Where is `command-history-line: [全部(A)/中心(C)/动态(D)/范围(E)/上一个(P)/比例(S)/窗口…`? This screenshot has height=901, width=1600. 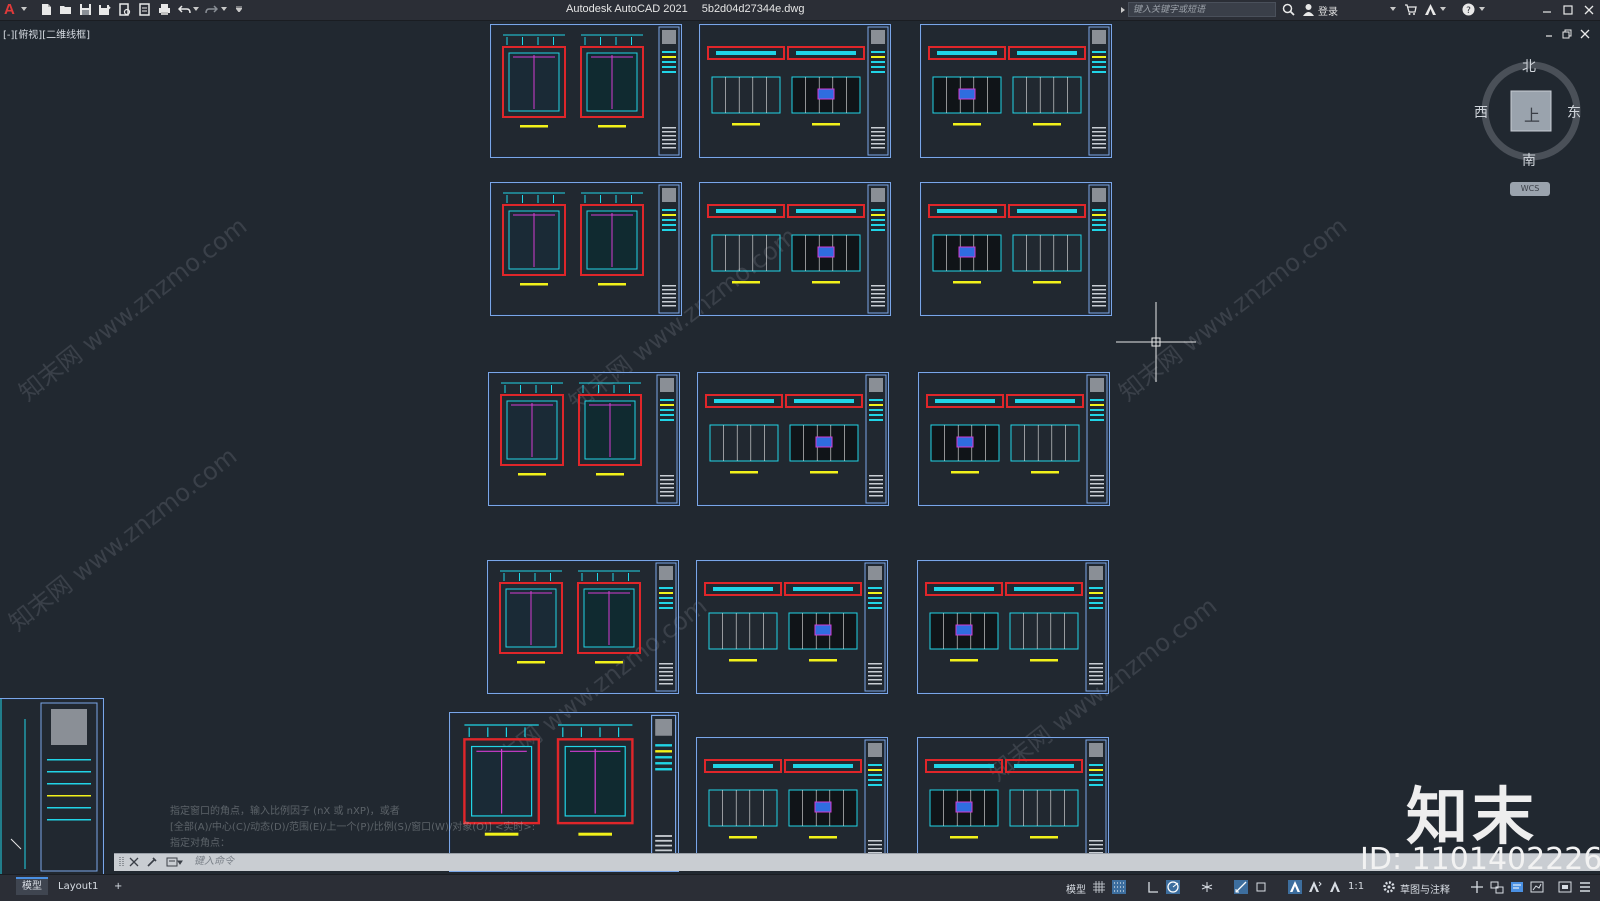 command-history-line: [全部(A)/中心(C)/动态(D)/范围(E)/上一个(P)/比例(S)/窗口… is located at coordinates (353, 827).